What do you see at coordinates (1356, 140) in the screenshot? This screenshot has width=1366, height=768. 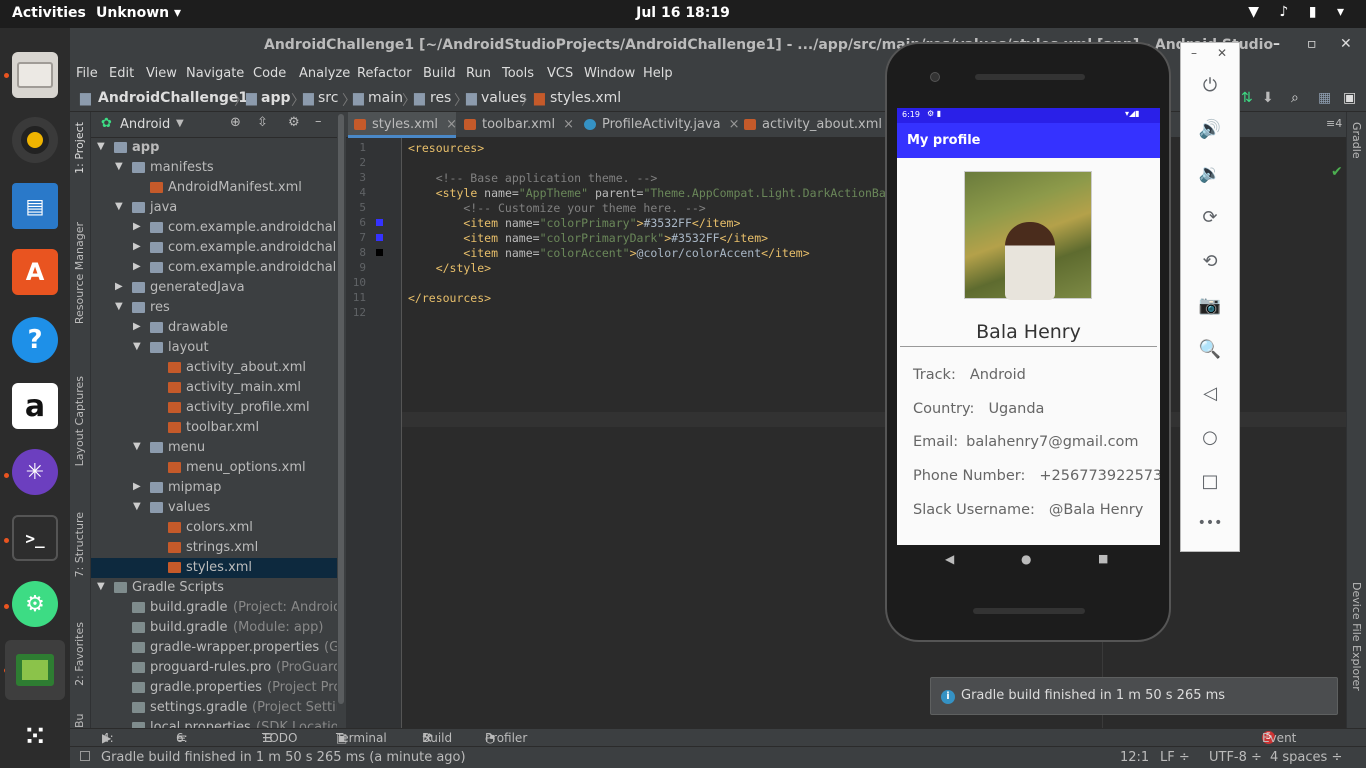 I see `tab-gradle: Gradle` at bounding box center [1356, 140].